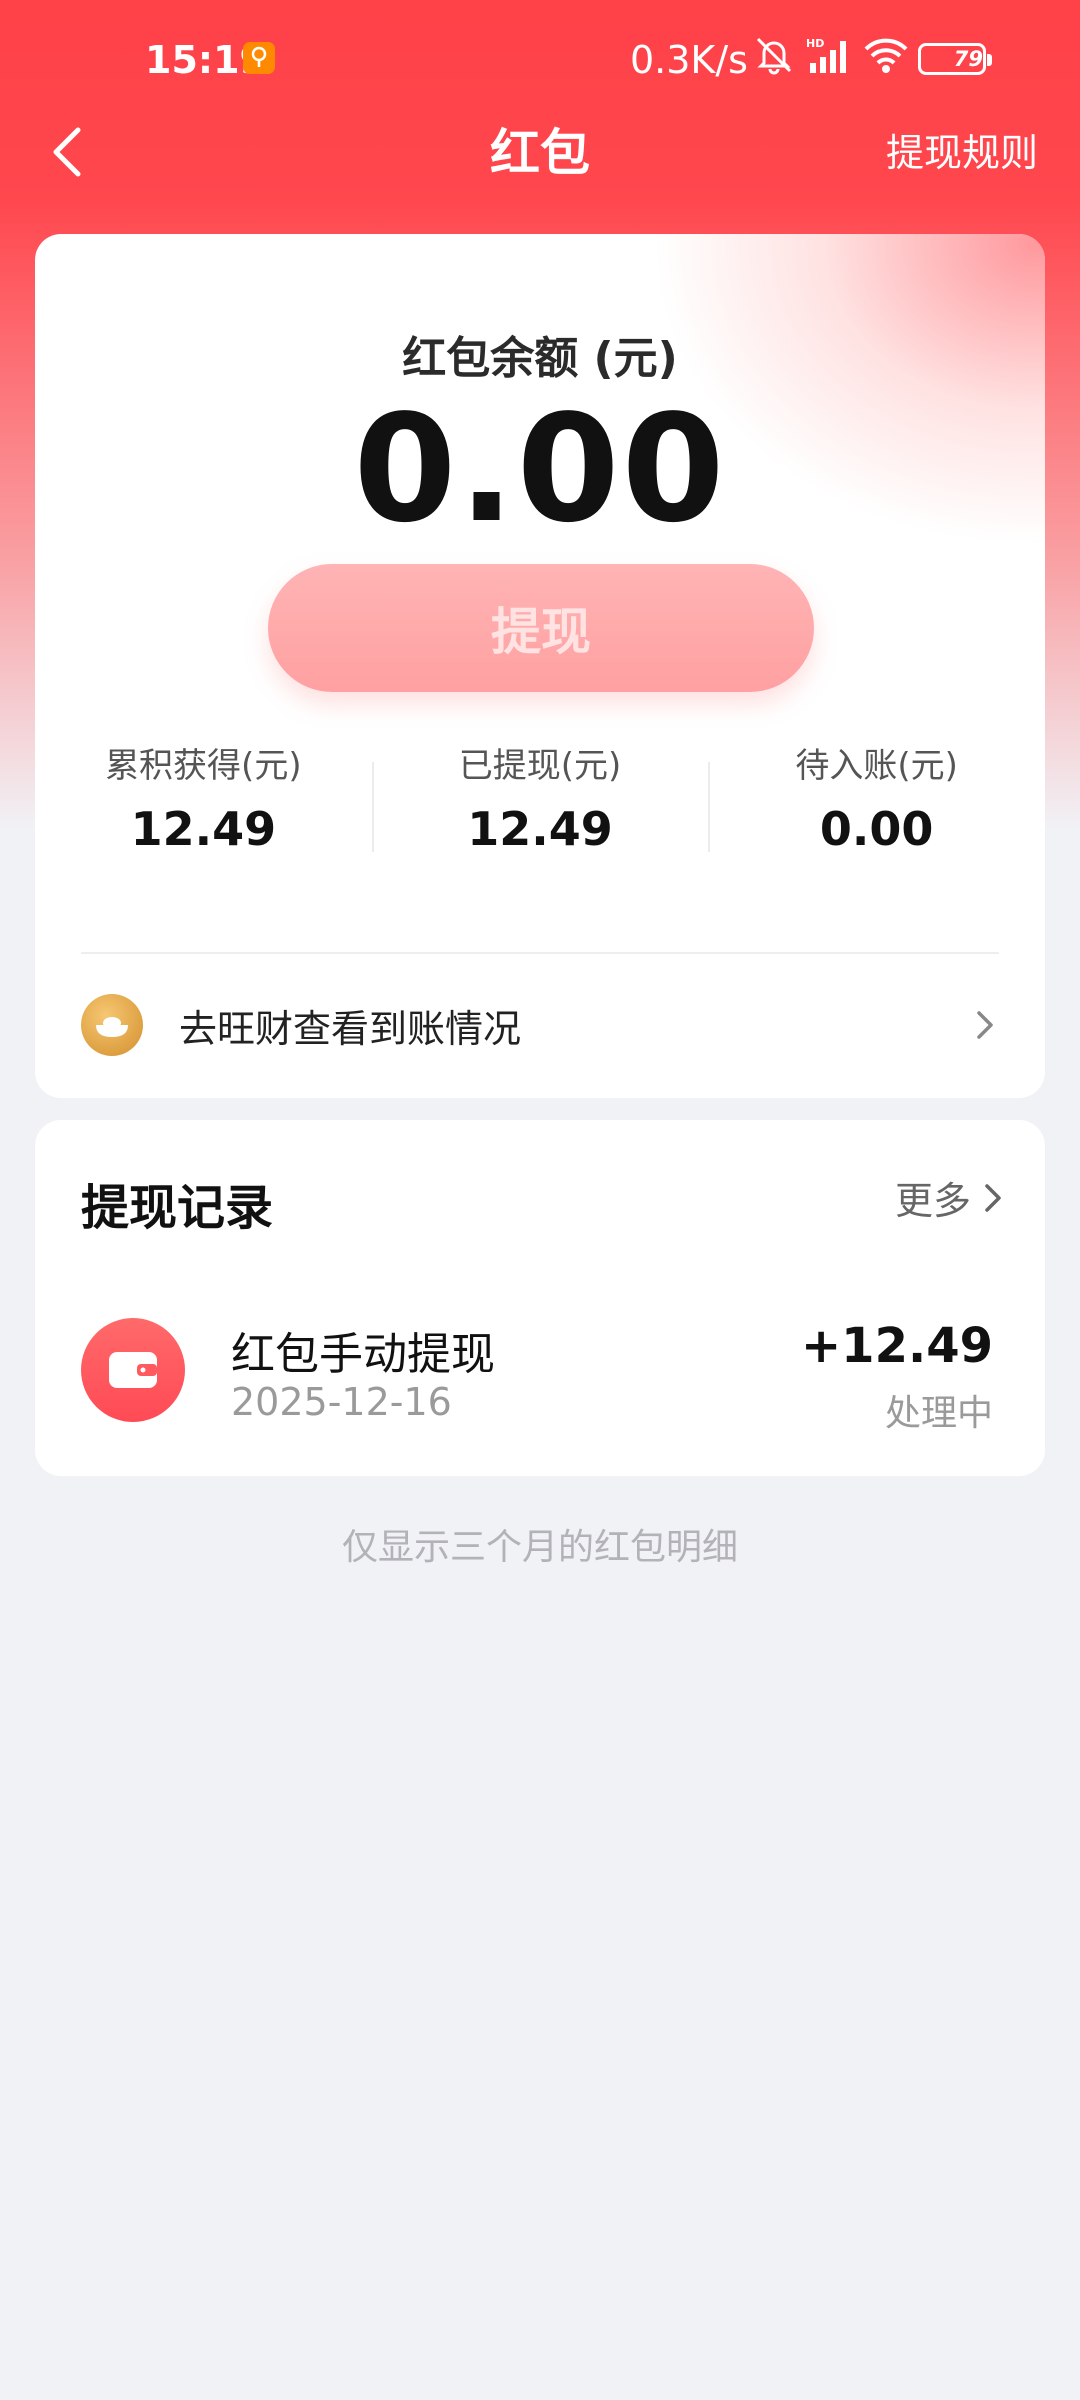  Describe the element at coordinates (203, 800) in the screenshot. I see `stat-total-earned: 累积获得(元) 12.49` at that location.